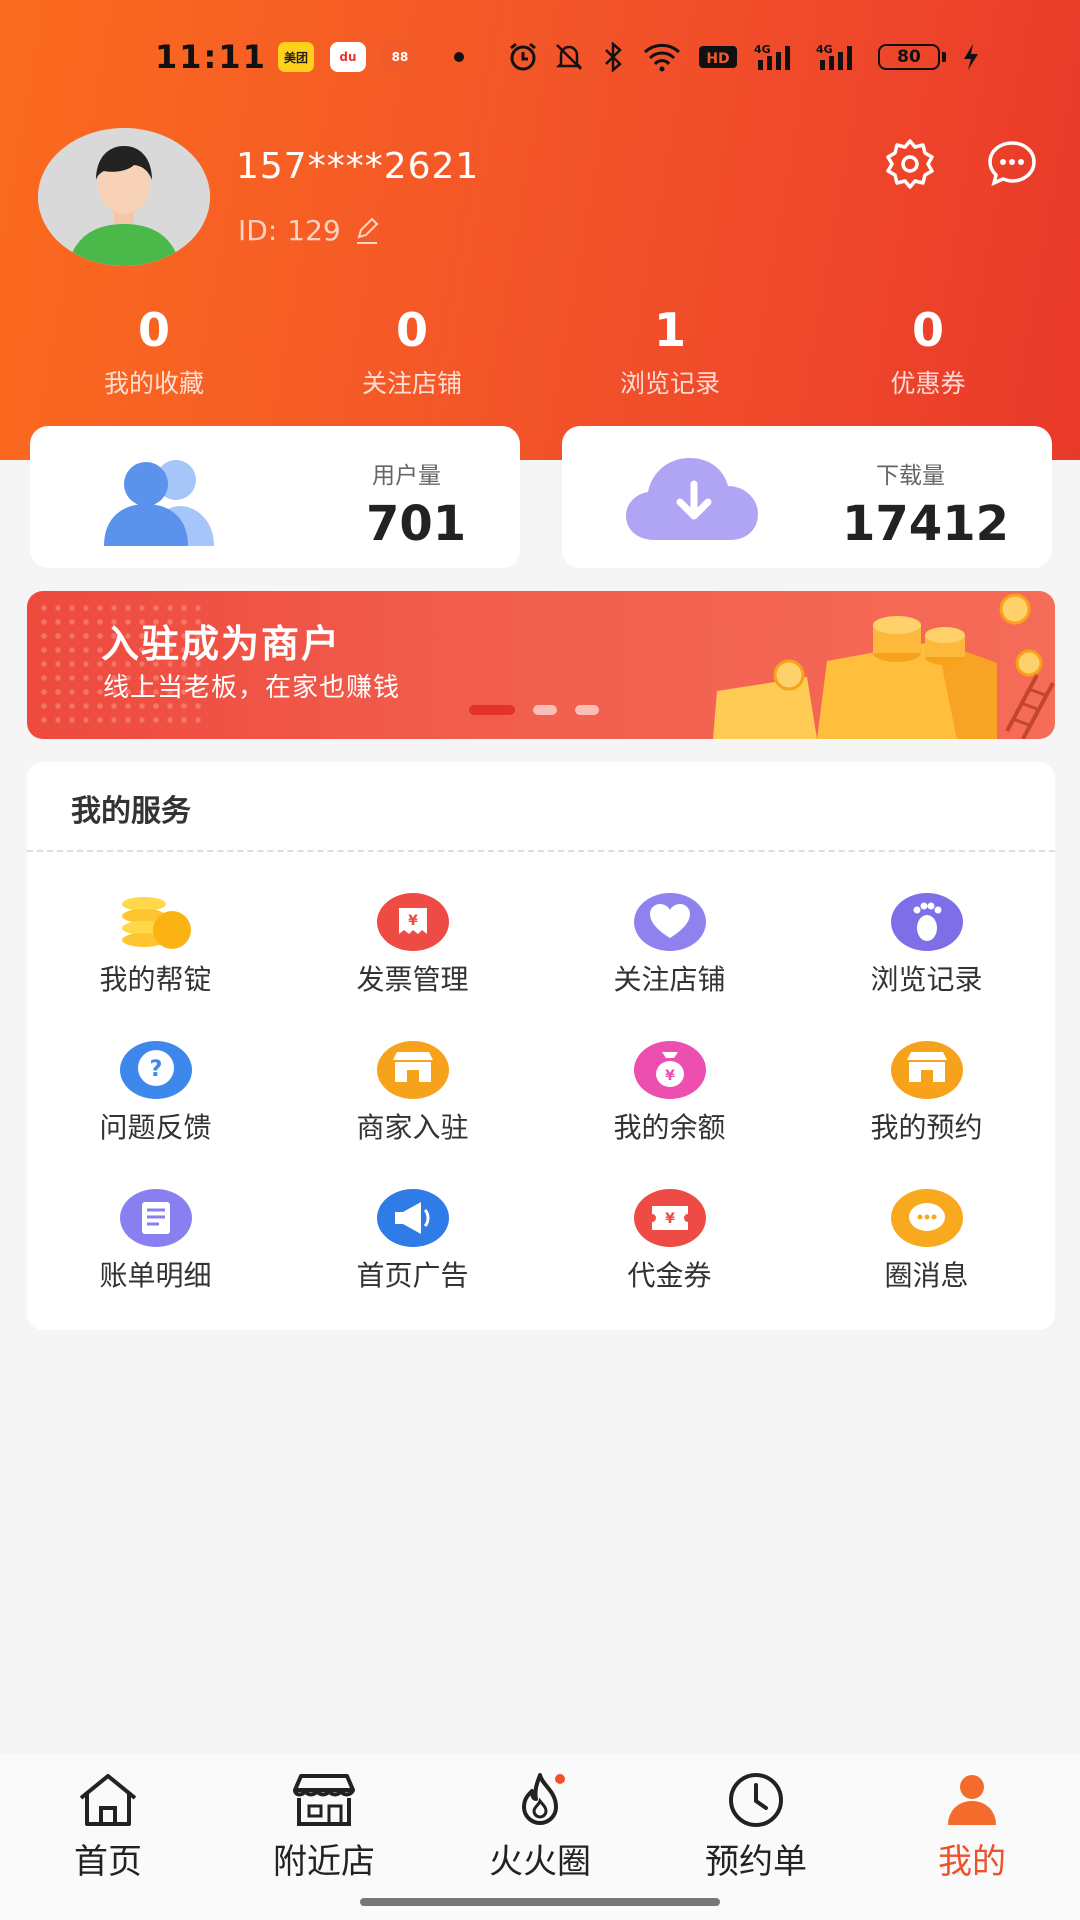 The width and height of the screenshot is (1080, 1920). I want to click on download-count-card: 下载量 17412, so click(807, 497).